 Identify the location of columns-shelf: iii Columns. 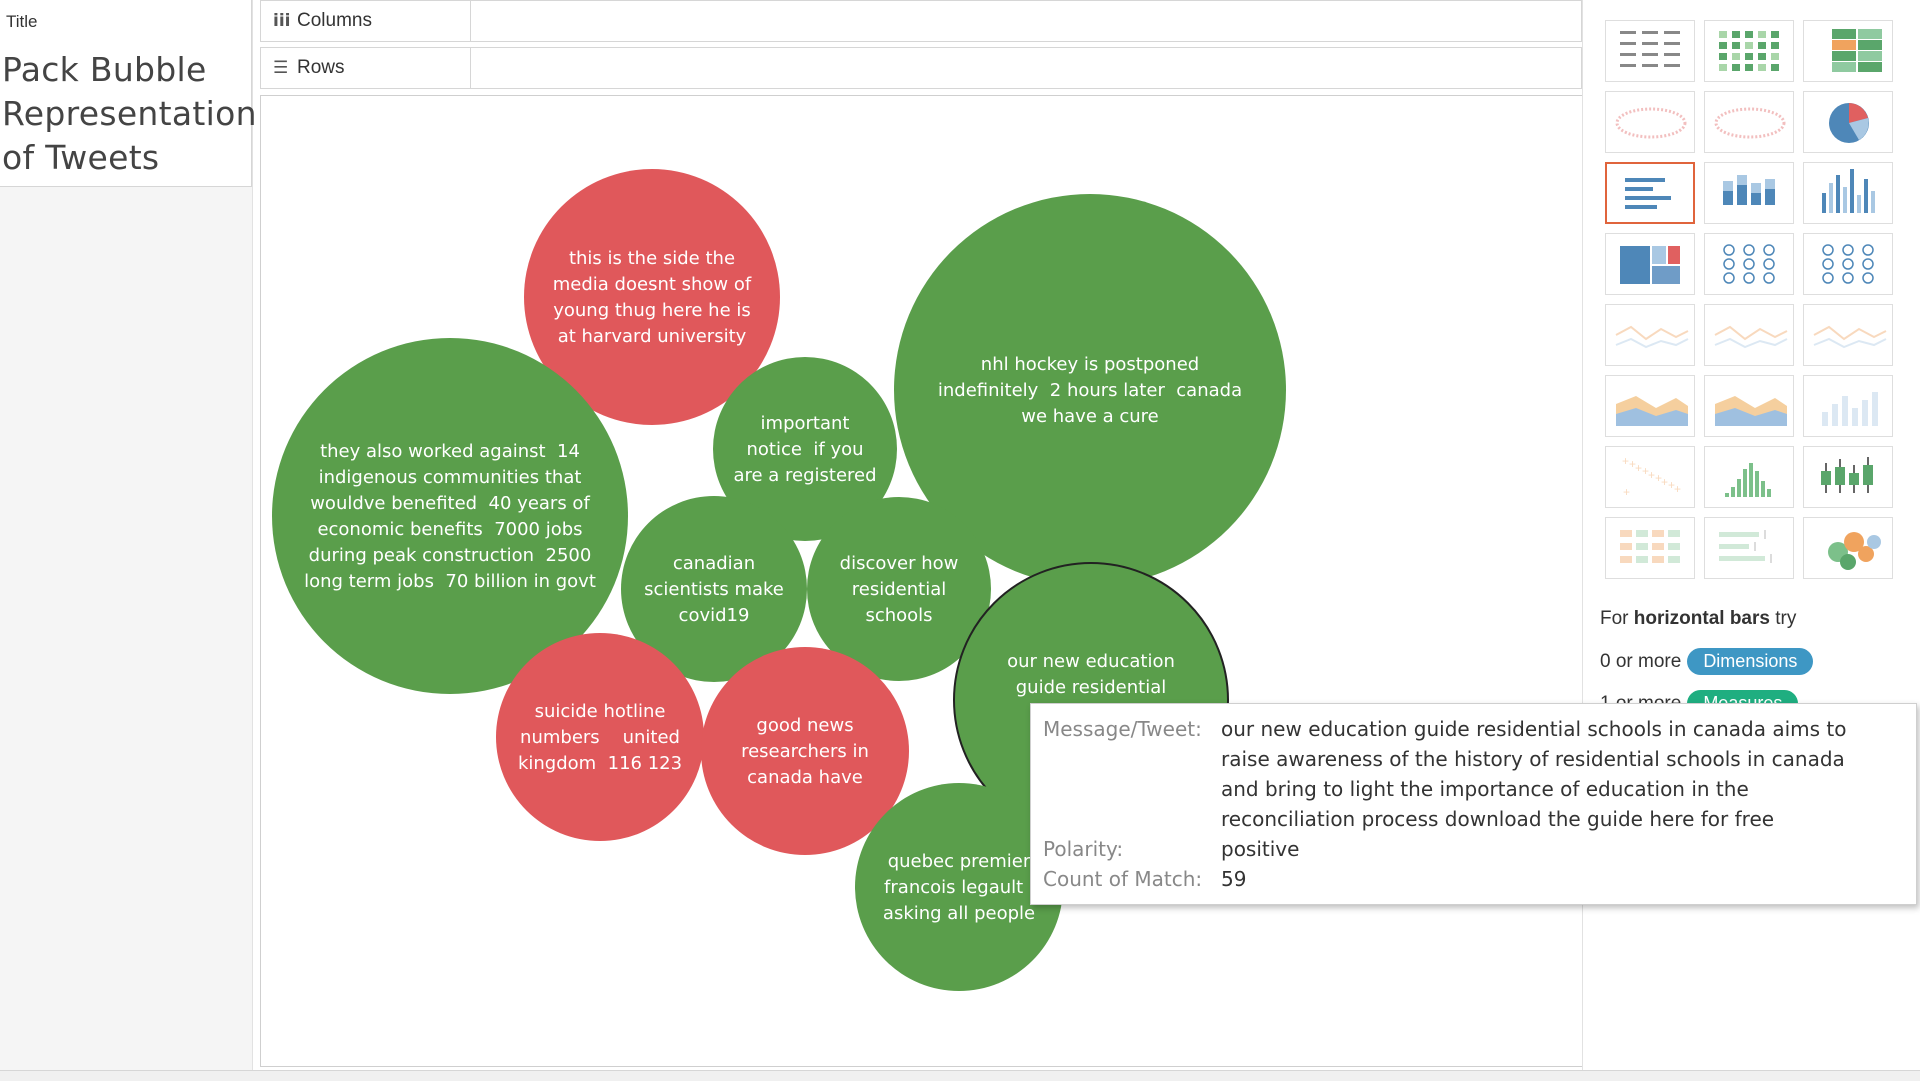
(921, 21).